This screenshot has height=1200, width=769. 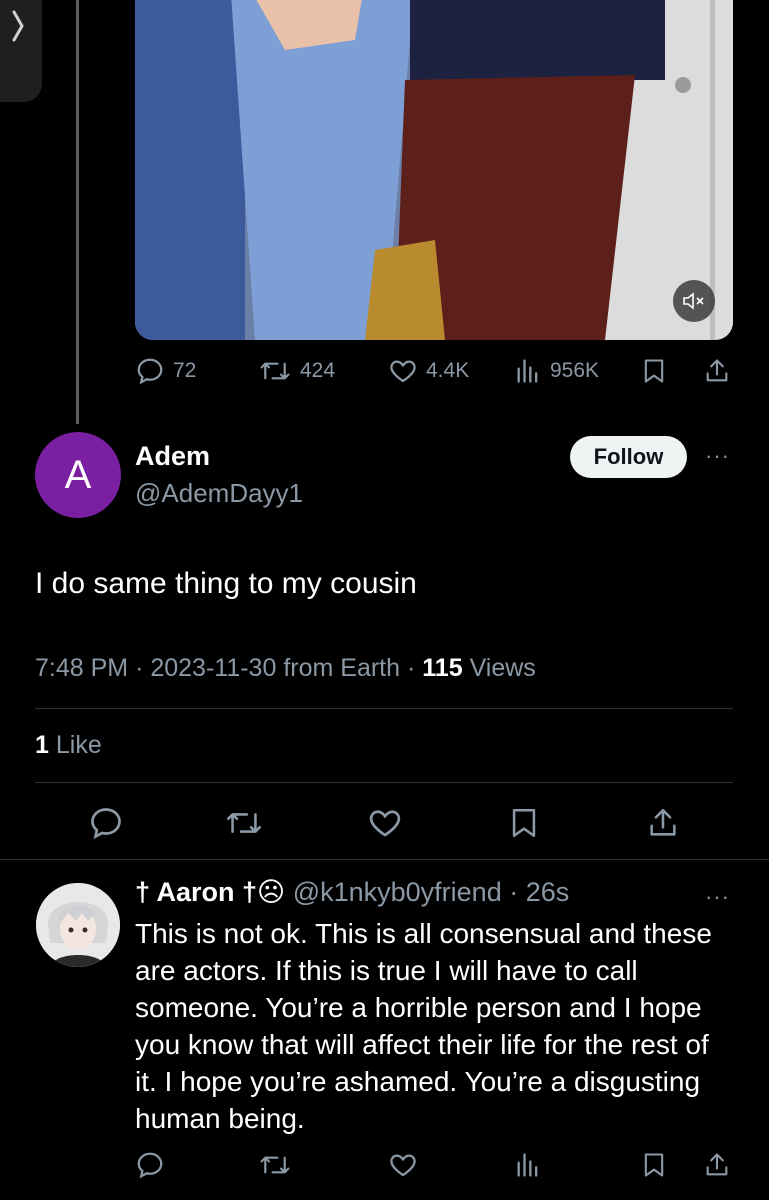 What do you see at coordinates (78, 475) in the screenshot?
I see `avatar: A` at bounding box center [78, 475].